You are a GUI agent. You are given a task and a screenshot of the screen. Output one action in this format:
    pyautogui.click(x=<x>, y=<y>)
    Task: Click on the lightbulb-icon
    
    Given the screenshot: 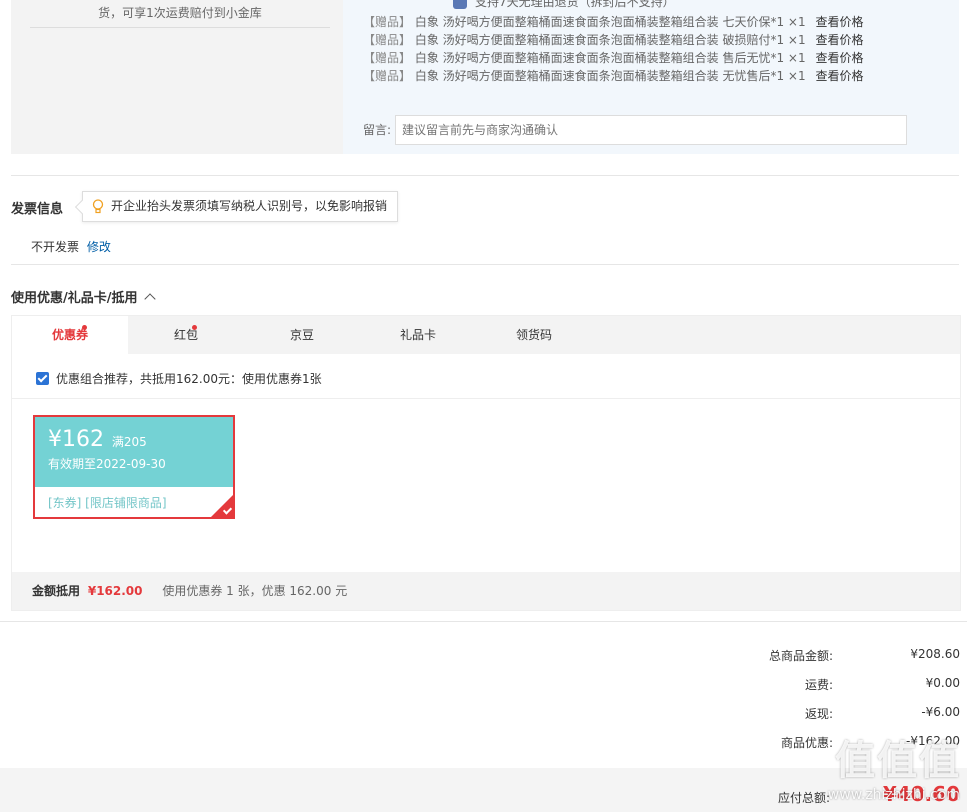 What is the action you would take?
    pyautogui.click(x=98, y=206)
    